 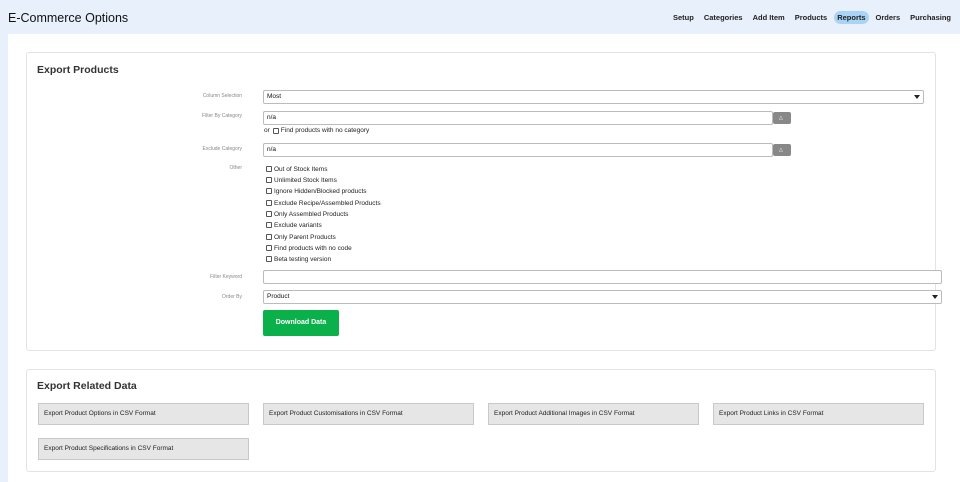 What do you see at coordinates (272, 149) in the screenshot?
I see `exclude-category-value: n/a` at bounding box center [272, 149].